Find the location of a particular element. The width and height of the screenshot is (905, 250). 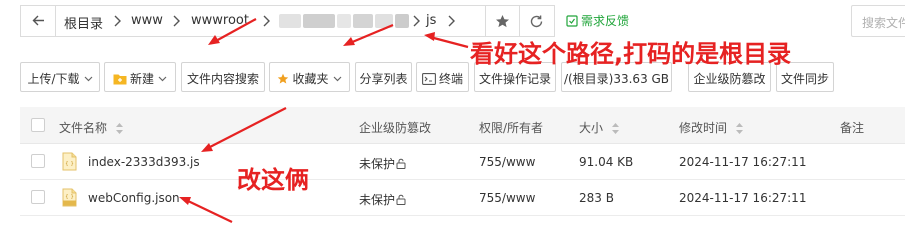

column-header-size: 大小 is located at coordinates (599, 127).